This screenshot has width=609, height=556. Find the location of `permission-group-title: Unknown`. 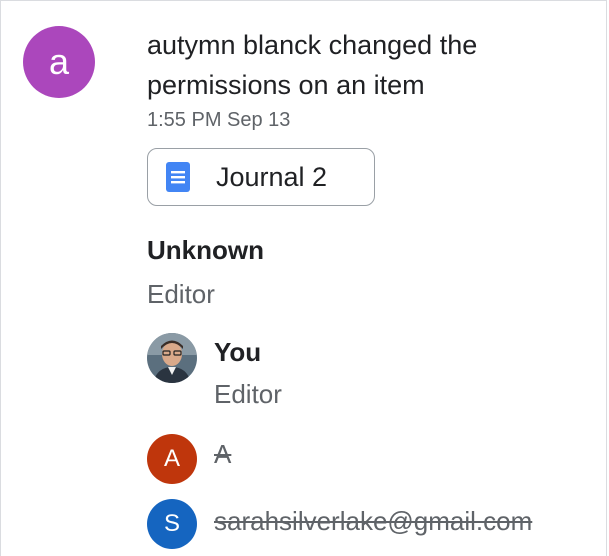

permission-group-title: Unknown is located at coordinates (205, 250).